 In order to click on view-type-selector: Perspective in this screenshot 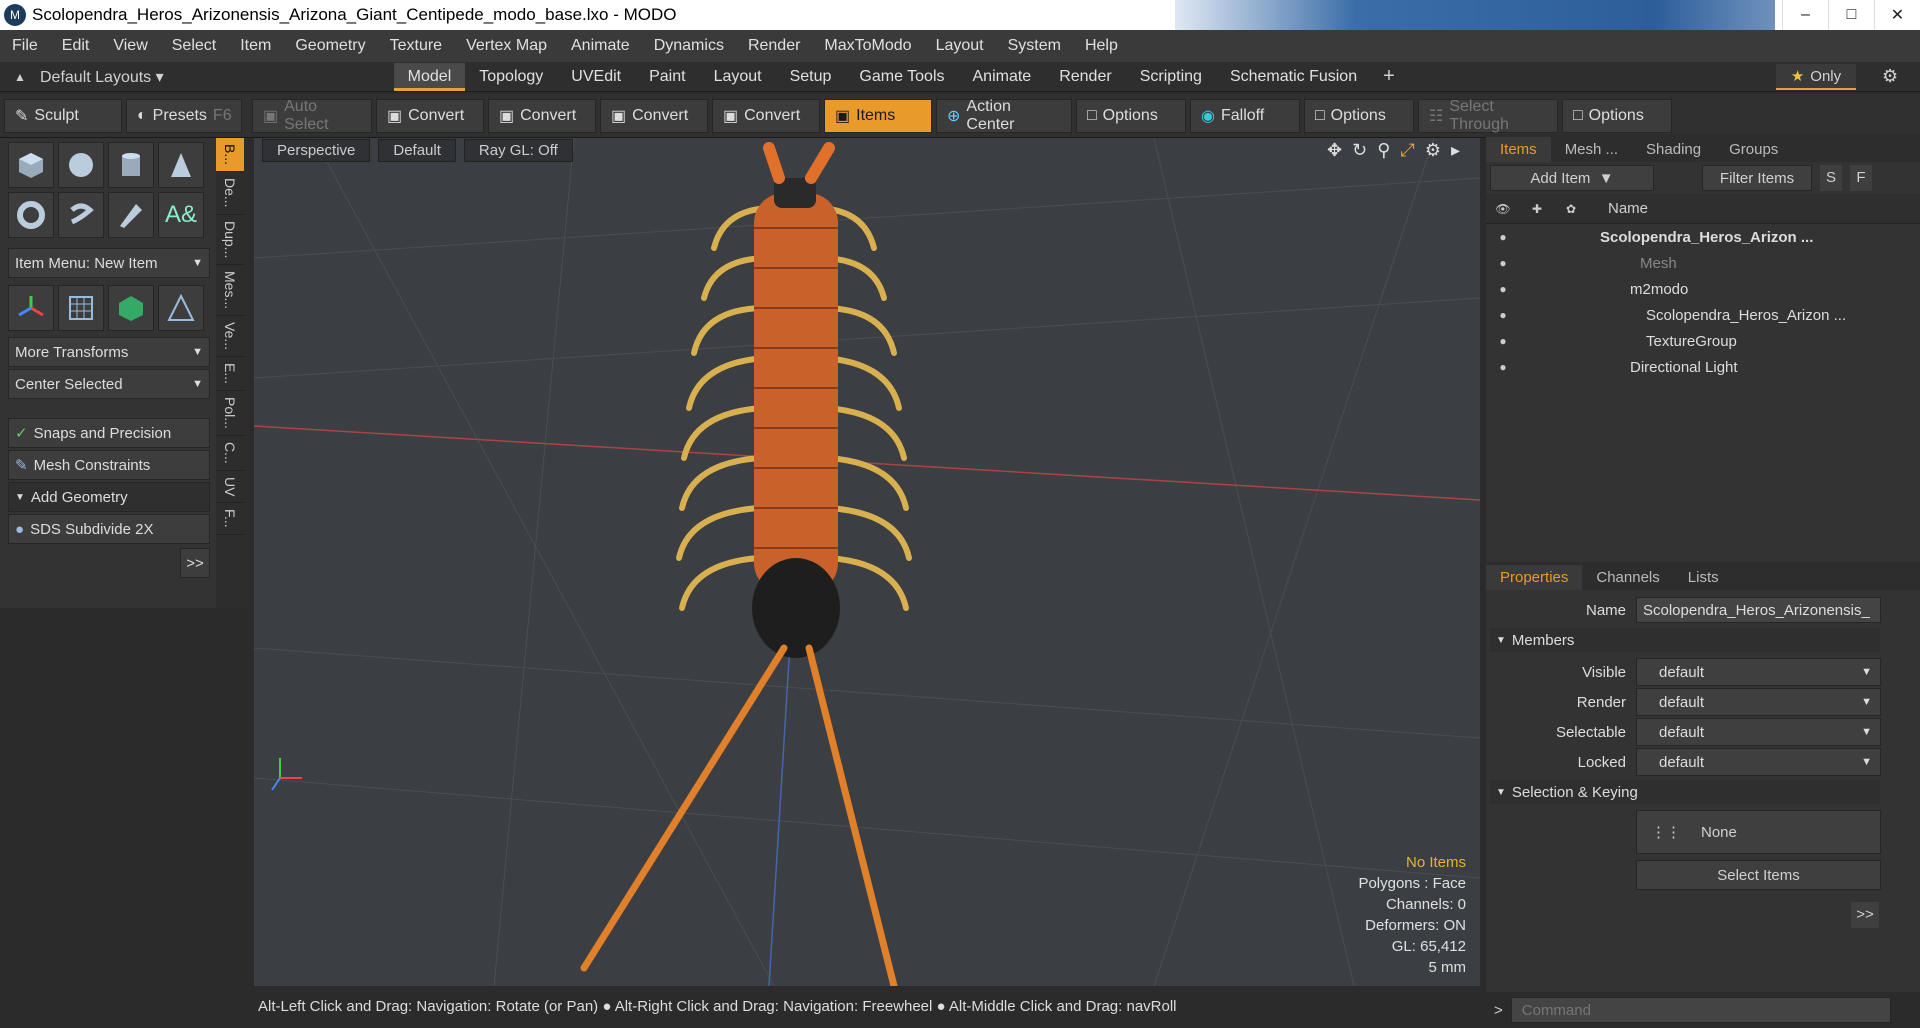, I will do `click(316, 150)`.